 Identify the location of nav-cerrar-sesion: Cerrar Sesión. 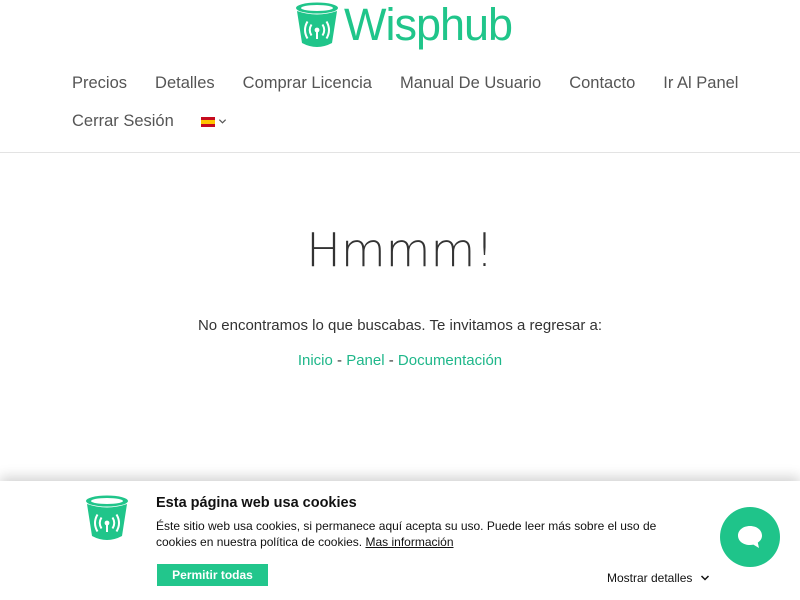
(123, 121).